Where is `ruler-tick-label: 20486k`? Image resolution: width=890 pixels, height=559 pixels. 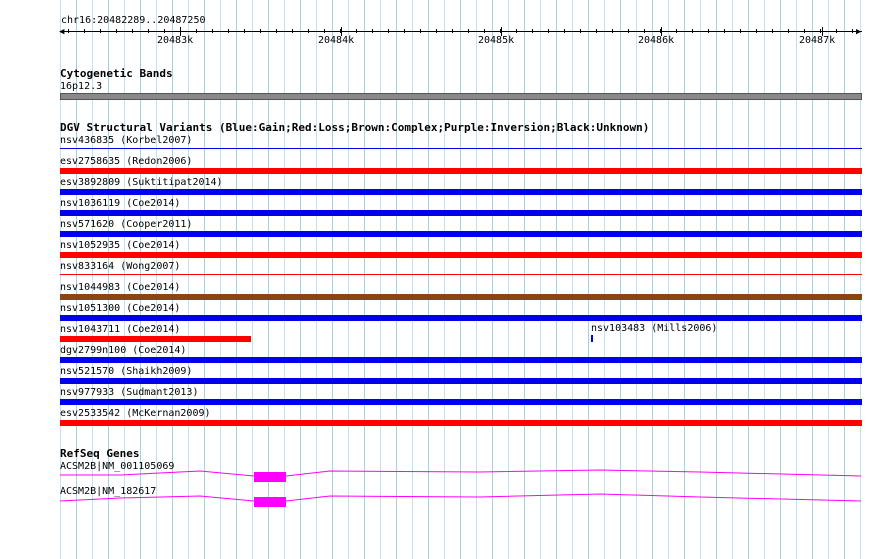 ruler-tick-label: 20486k is located at coordinates (656, 40).